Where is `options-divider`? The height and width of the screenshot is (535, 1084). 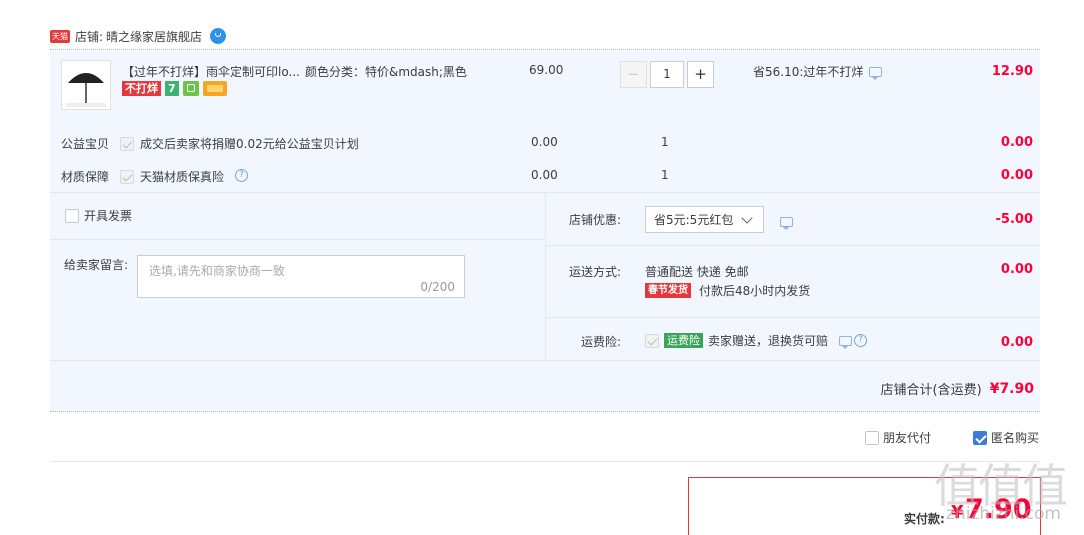 options-divider is located at coordinates (545, 461).